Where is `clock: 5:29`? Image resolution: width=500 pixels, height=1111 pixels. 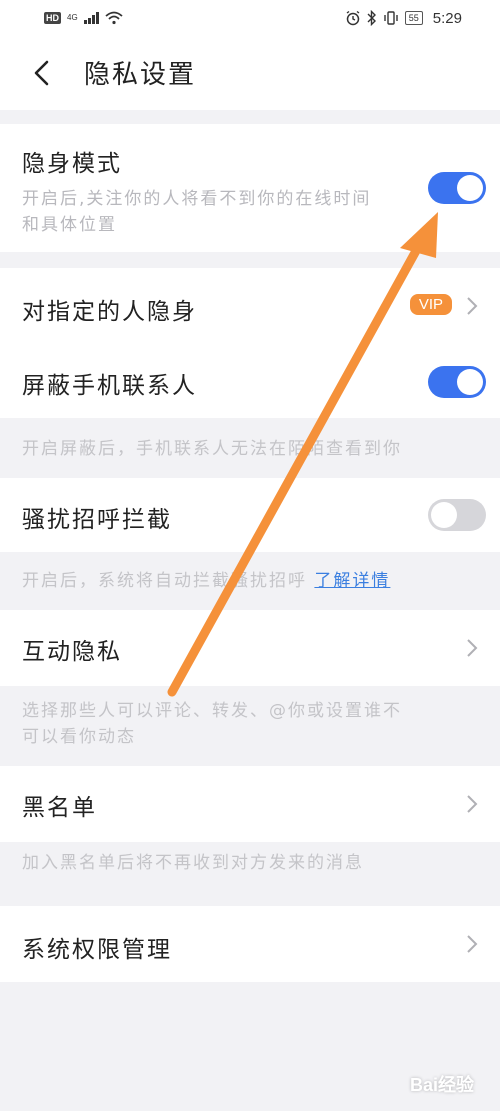 clock: 5:29 is located at coordinates (447, 18).